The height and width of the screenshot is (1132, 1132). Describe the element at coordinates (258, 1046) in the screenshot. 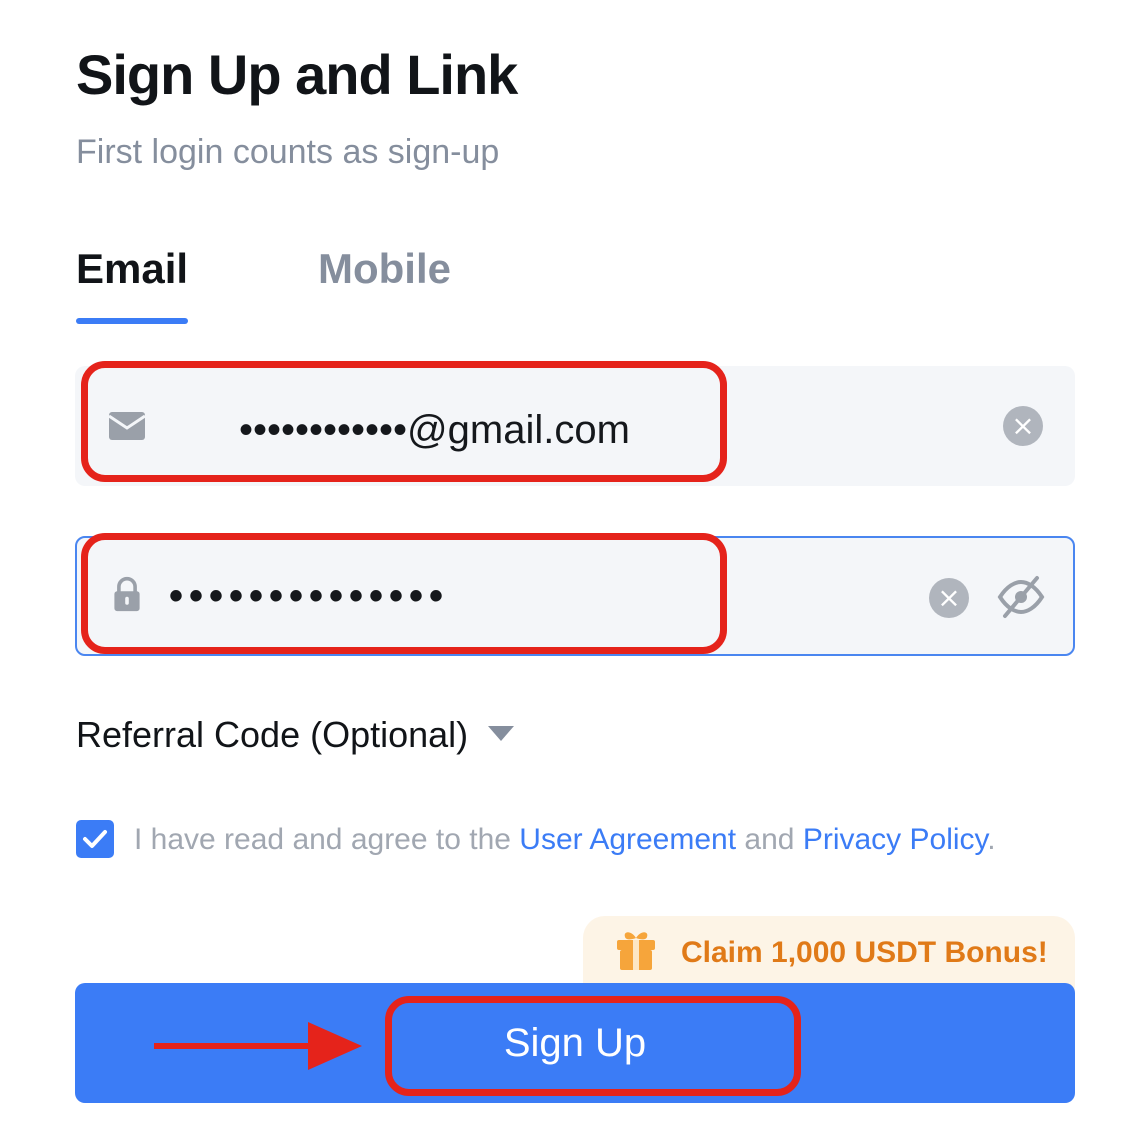

I see `arrow-right-icon` at that location.